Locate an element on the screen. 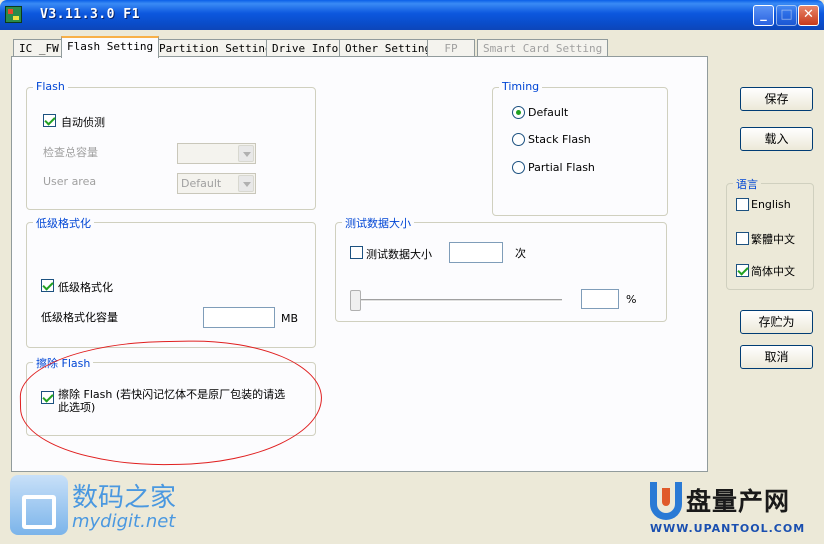 Image resolution: width=824 pixels, height=544 pixels. test-percent-input is located at coordinates (600, 299).